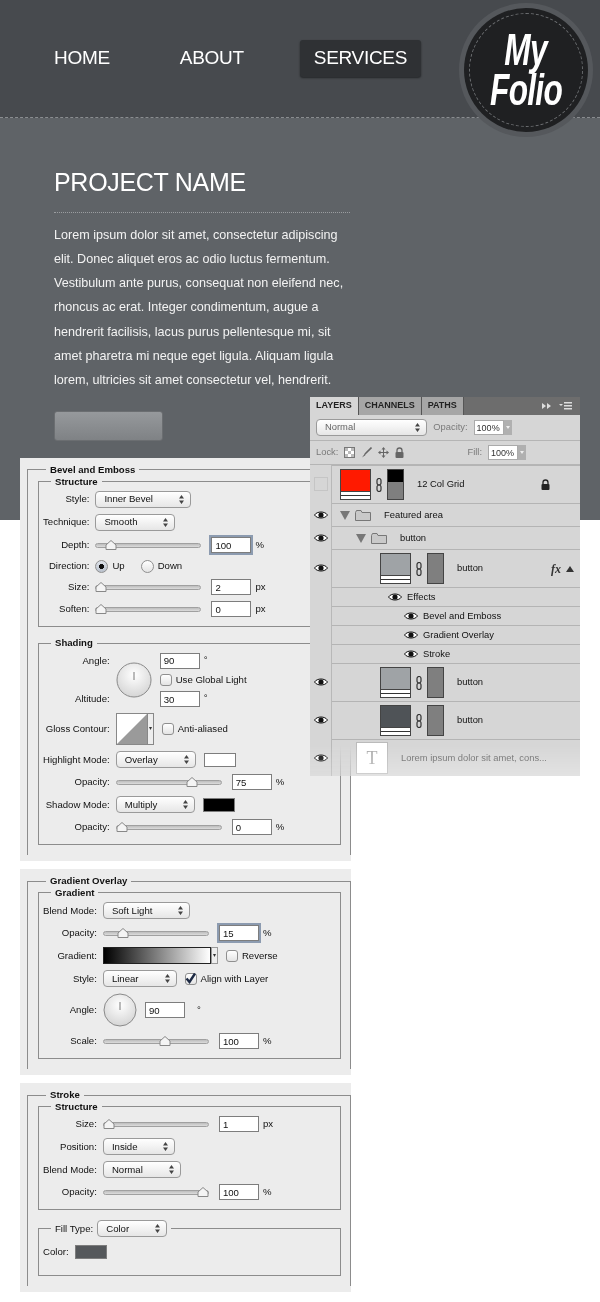  I want to click on brush-icon, so click(367, 452).